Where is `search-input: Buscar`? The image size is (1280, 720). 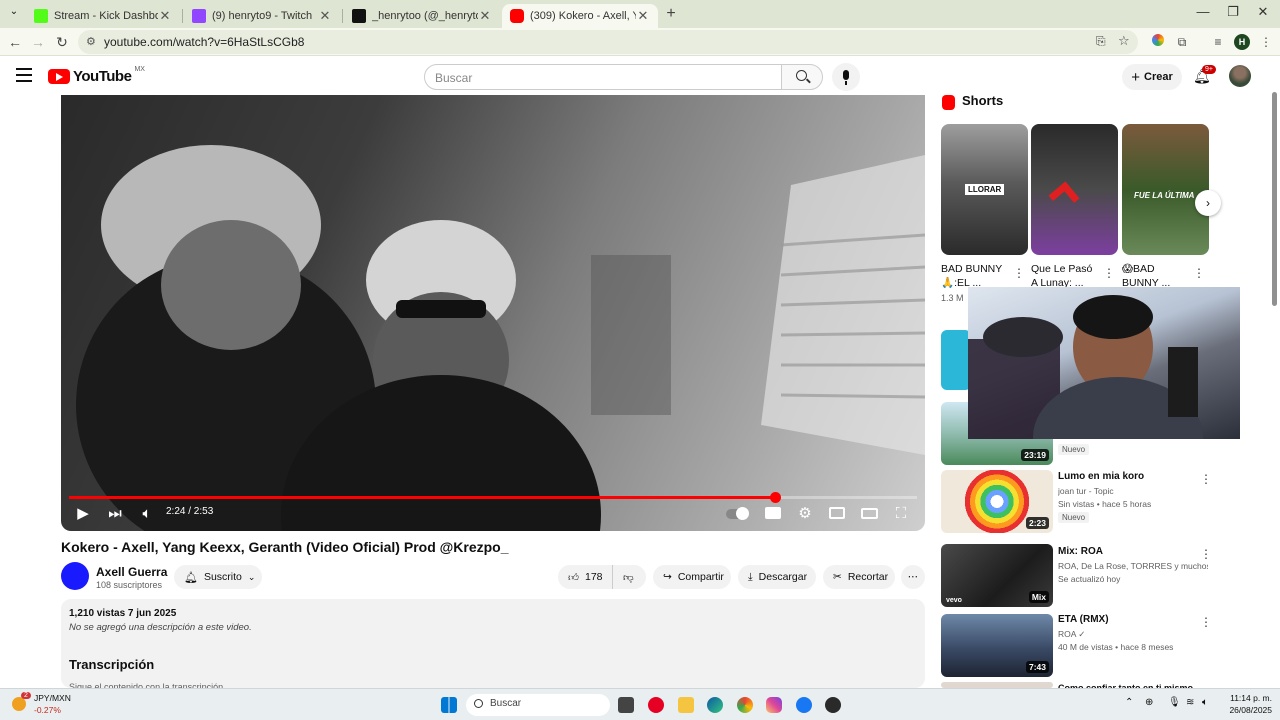 search-input: Buscar is located at coordinates (603, 77).